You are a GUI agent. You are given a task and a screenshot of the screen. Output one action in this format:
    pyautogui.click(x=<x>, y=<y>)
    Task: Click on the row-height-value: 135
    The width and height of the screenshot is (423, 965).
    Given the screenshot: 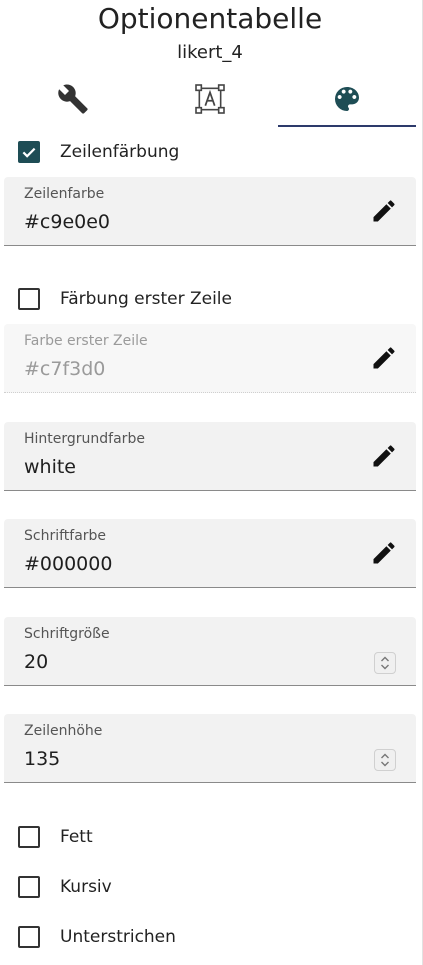 What is the action you would take?
    pyautogui.click(x=42, y=759)
    